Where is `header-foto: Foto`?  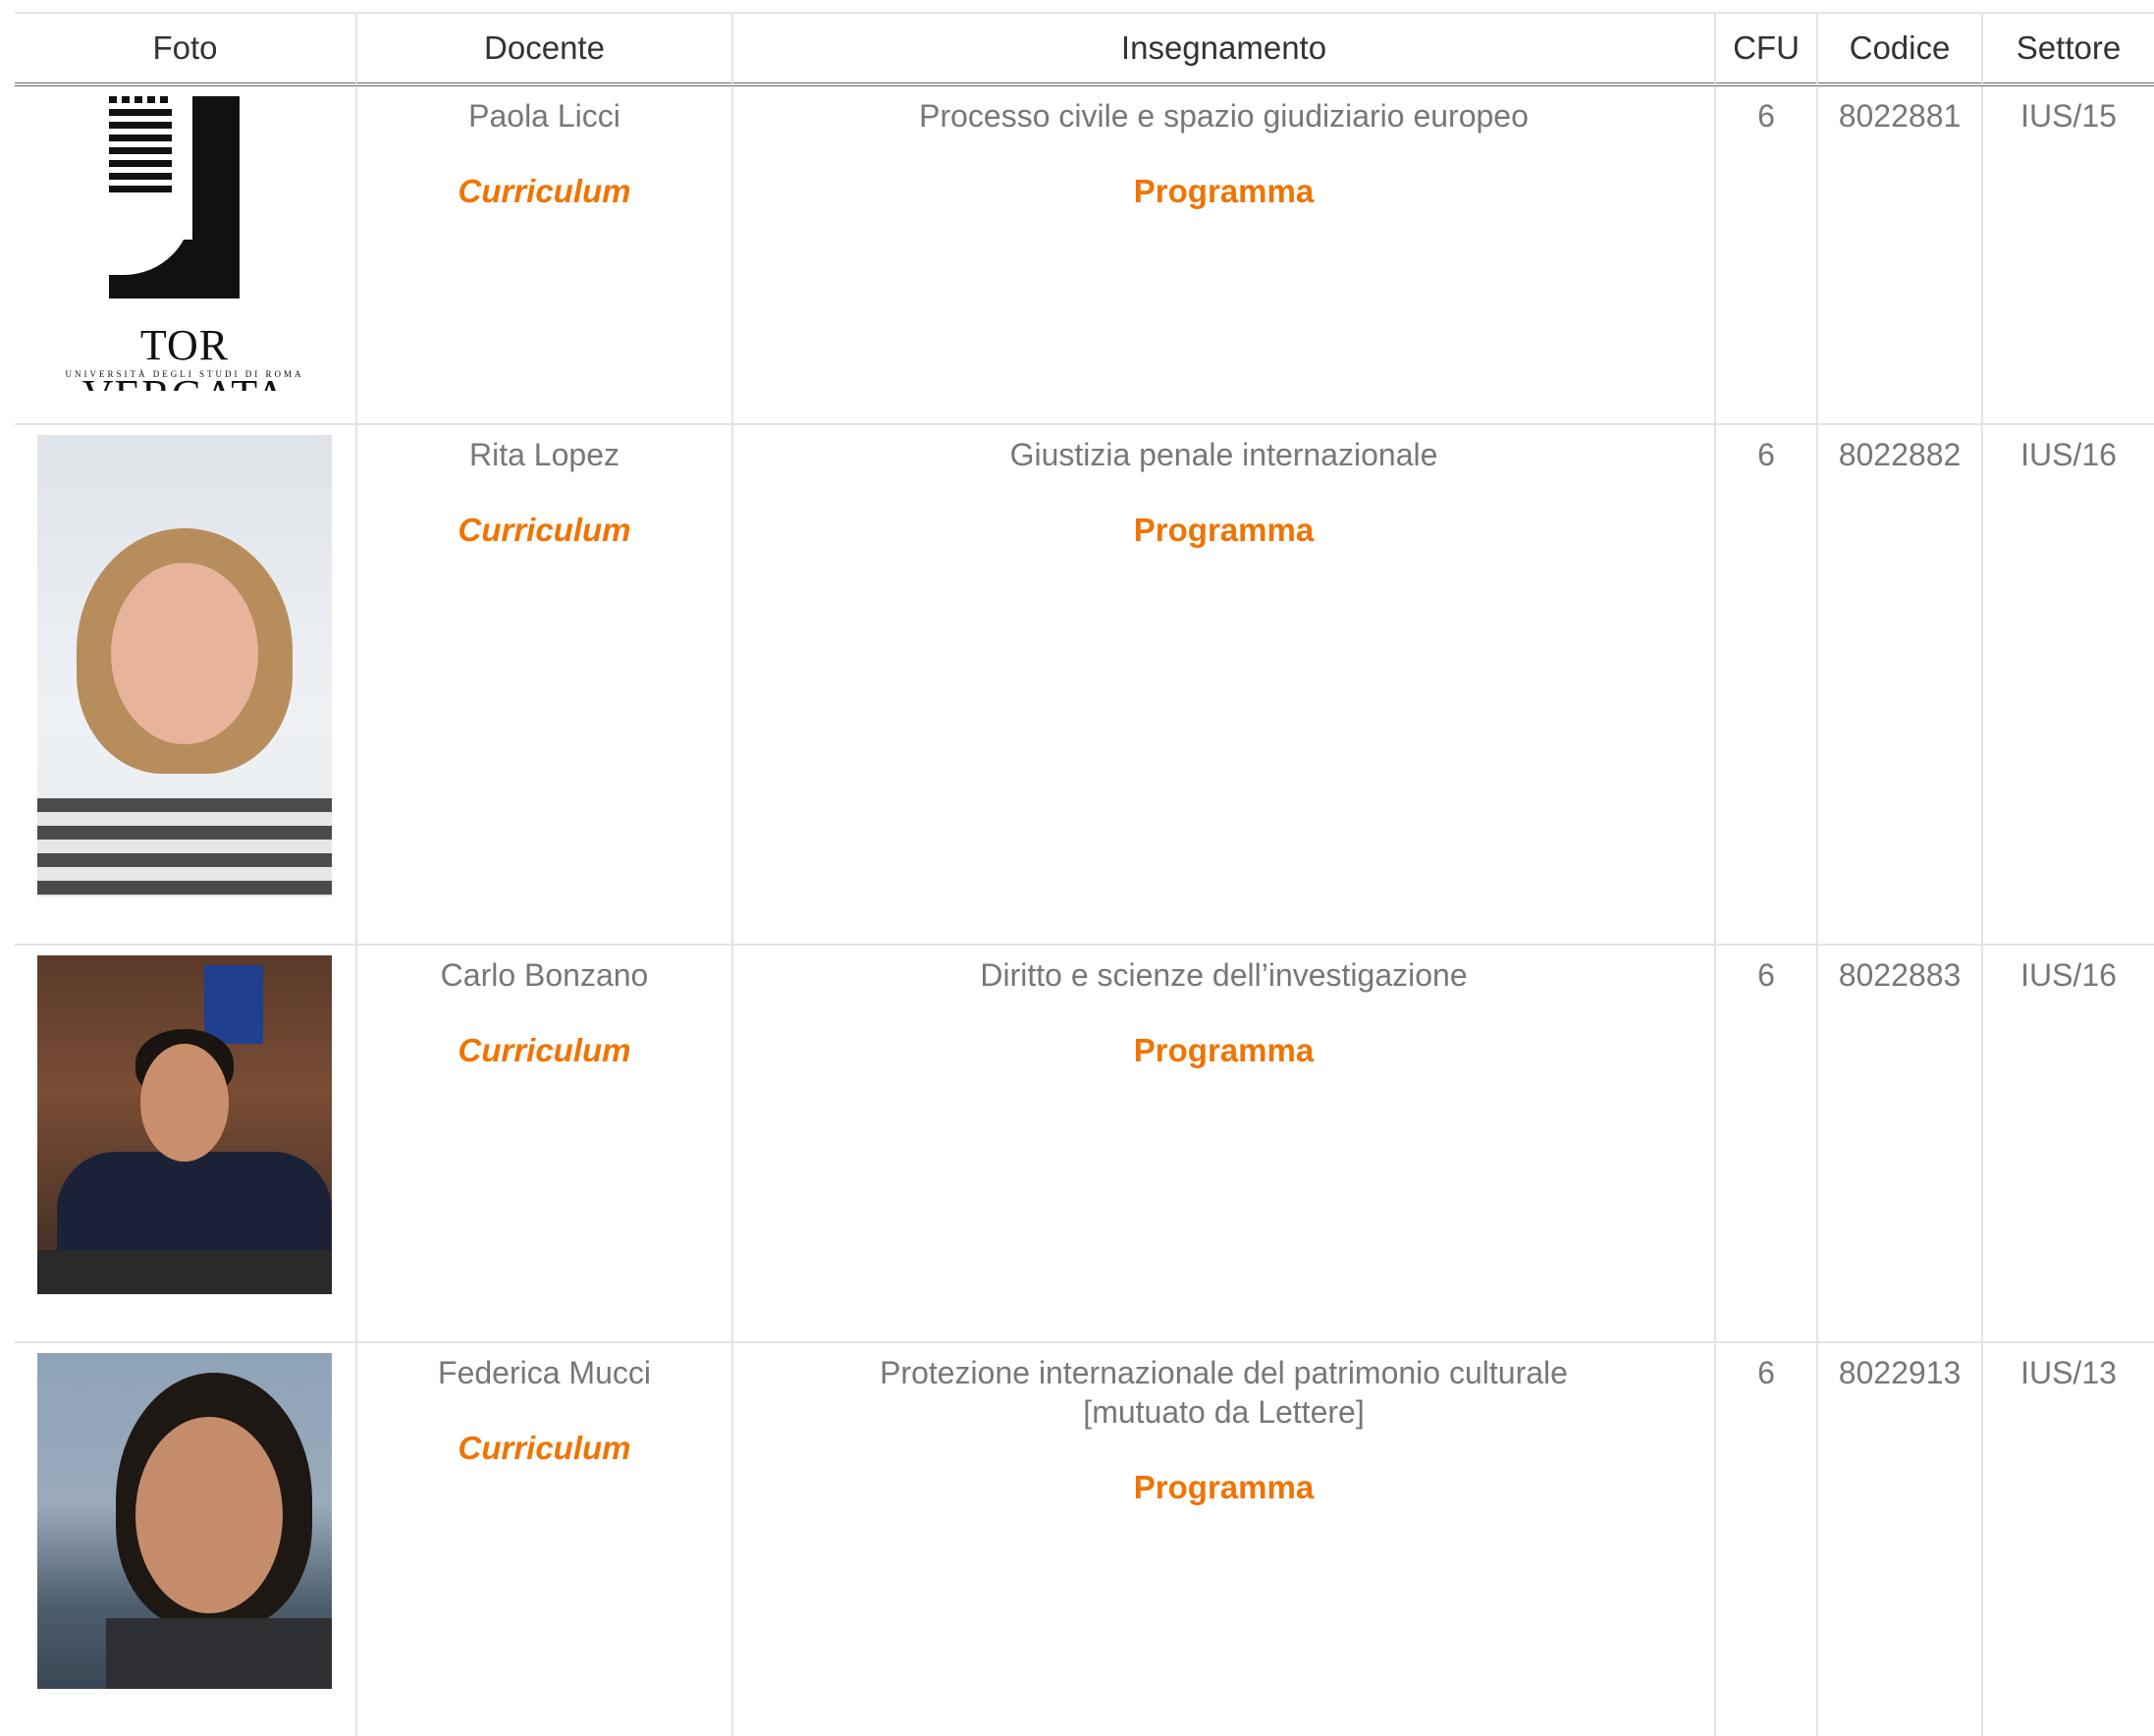 header-foto: Foto is located at coordinates (185, 49).